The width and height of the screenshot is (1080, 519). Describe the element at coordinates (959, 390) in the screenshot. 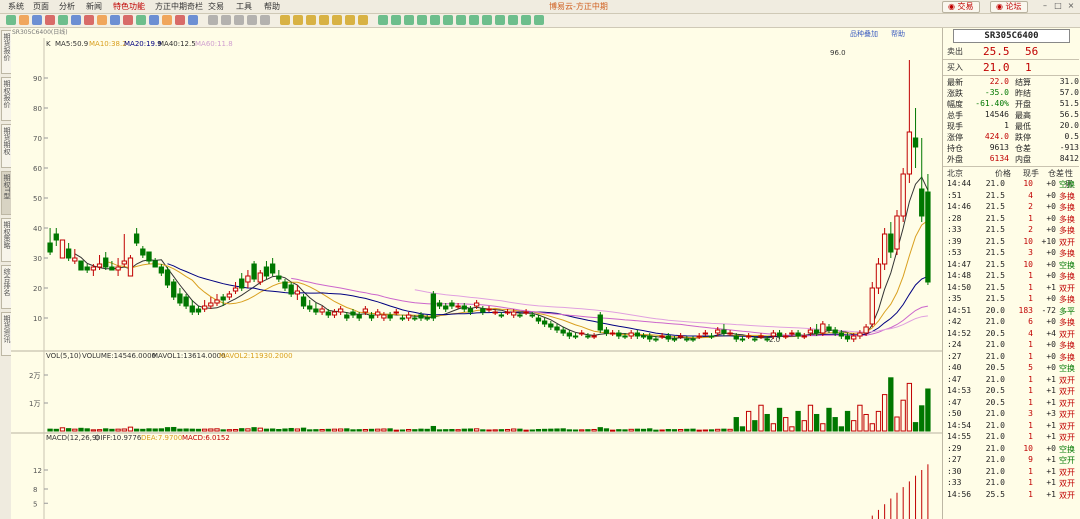

I see `tick-t: 14:53` at that location.